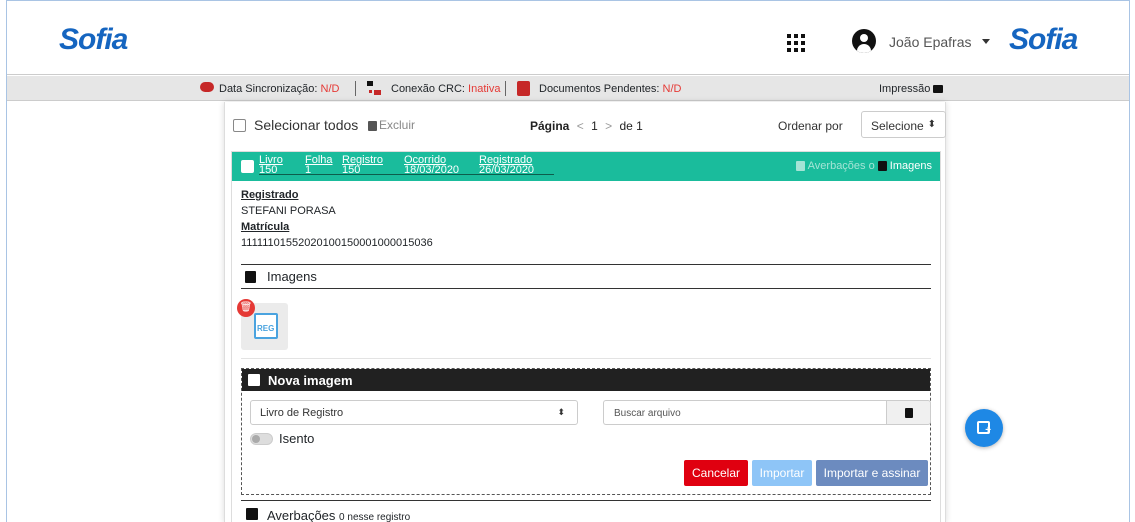 The width and height of the screenshot is (1135, 522). I want to click on cancel-button: Cancelar, so click(716, 473).